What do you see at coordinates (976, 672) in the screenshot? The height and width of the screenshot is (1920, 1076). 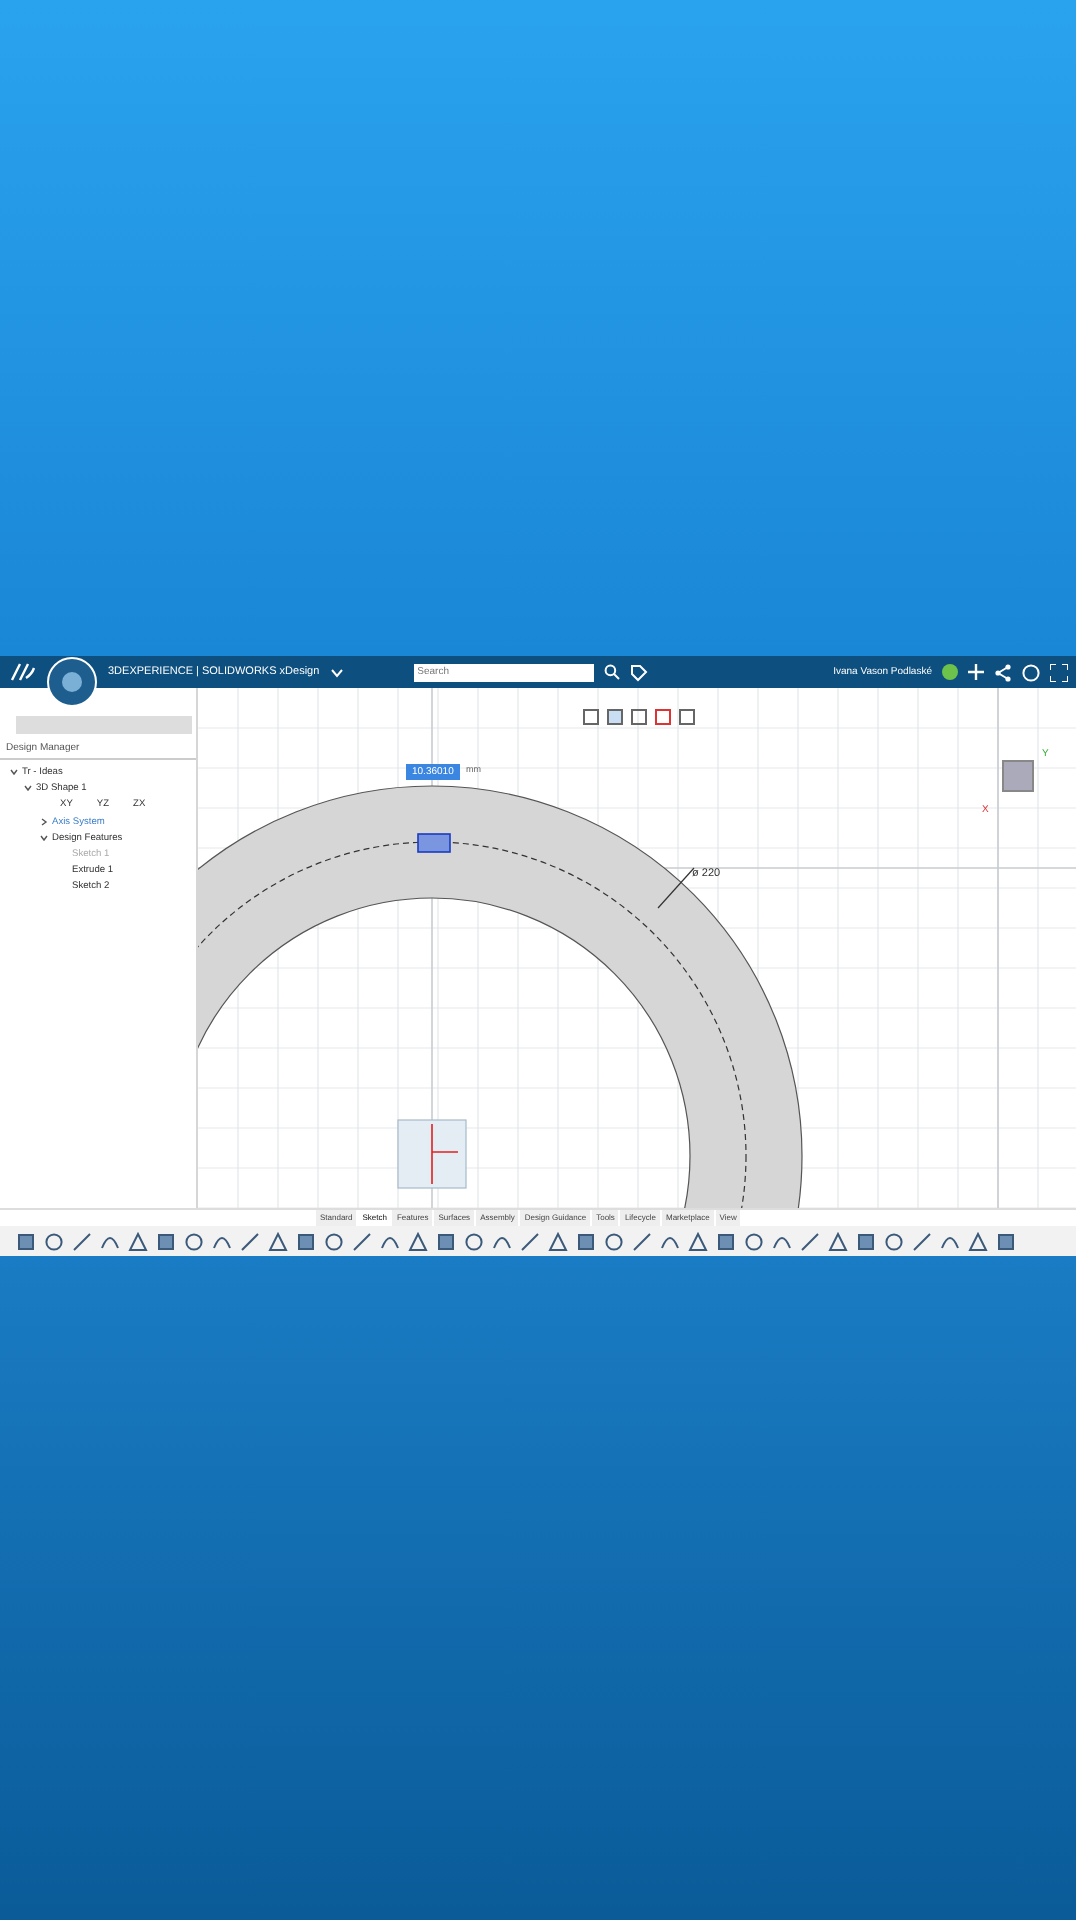 I see `plus-icon` at bounding box center [976, 672].